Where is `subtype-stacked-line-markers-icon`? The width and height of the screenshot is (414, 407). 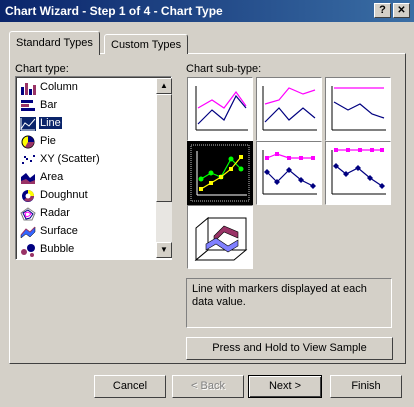 subtype-stacked-line-markers-icon is located at coordinates (289, 172).